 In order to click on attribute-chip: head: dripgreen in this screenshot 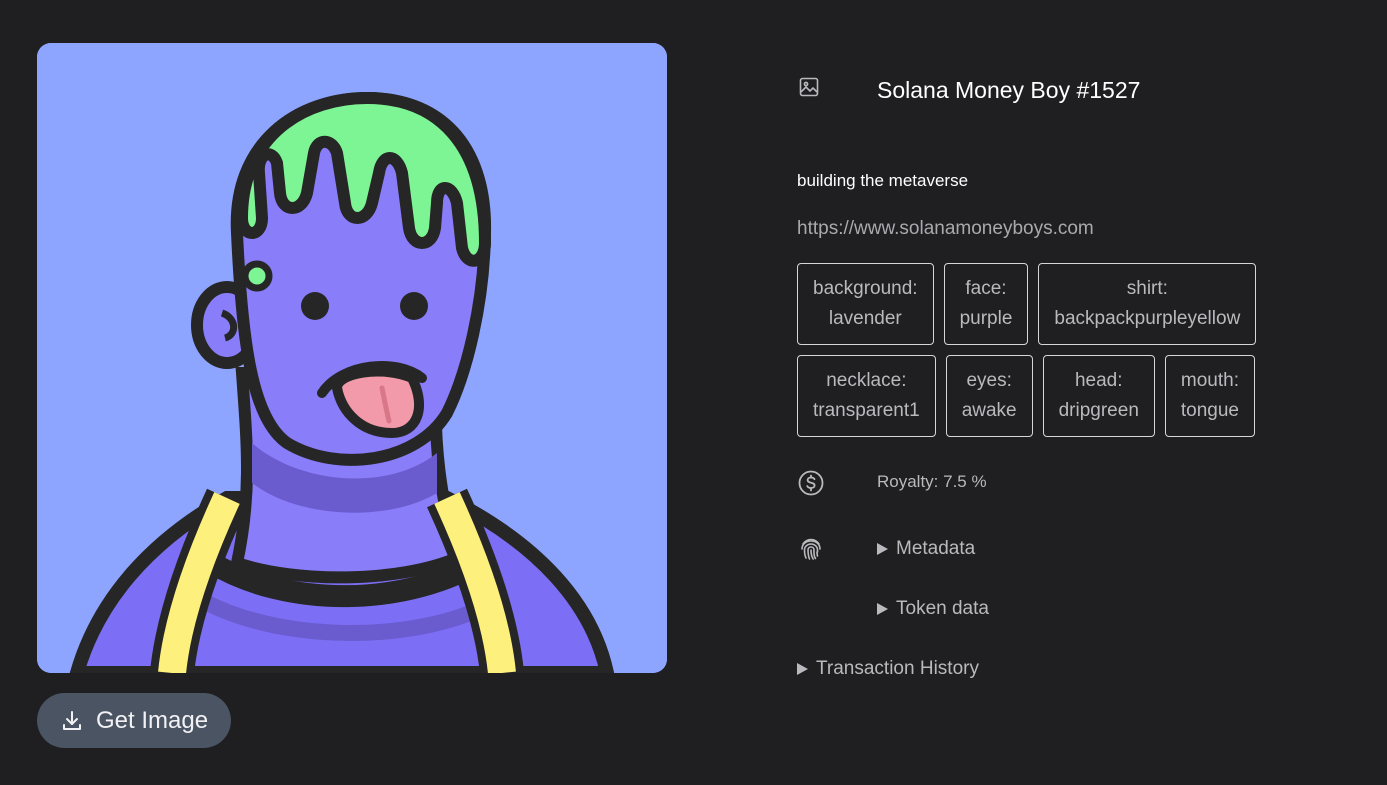, I will do `click(1098, 396)`.